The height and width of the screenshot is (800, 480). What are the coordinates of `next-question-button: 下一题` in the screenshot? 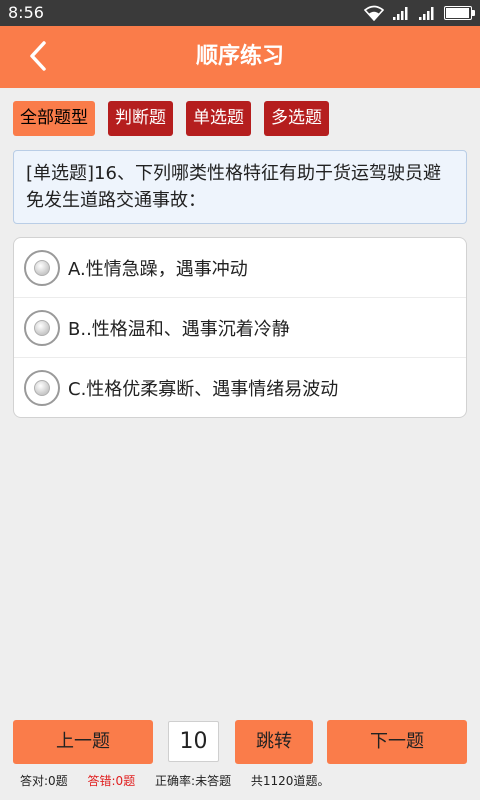 It's located at (397, 742).